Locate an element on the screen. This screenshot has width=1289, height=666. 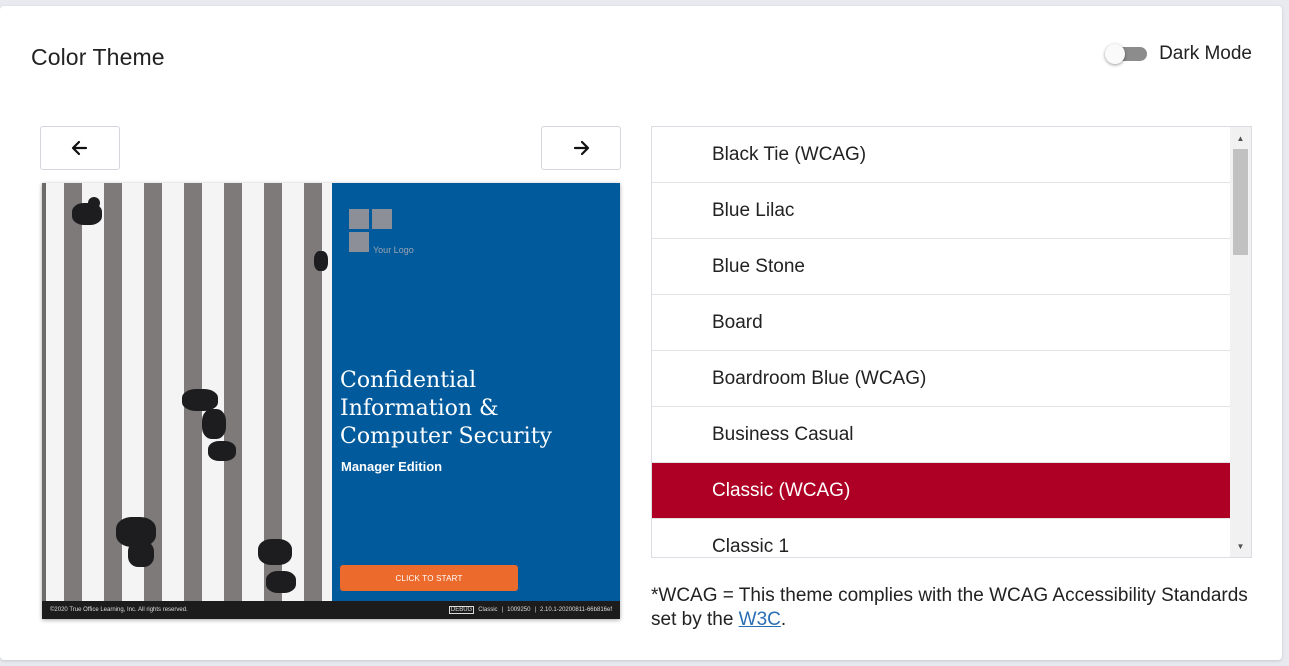
footer-theme: Classic is located at coordinates (488, 610).